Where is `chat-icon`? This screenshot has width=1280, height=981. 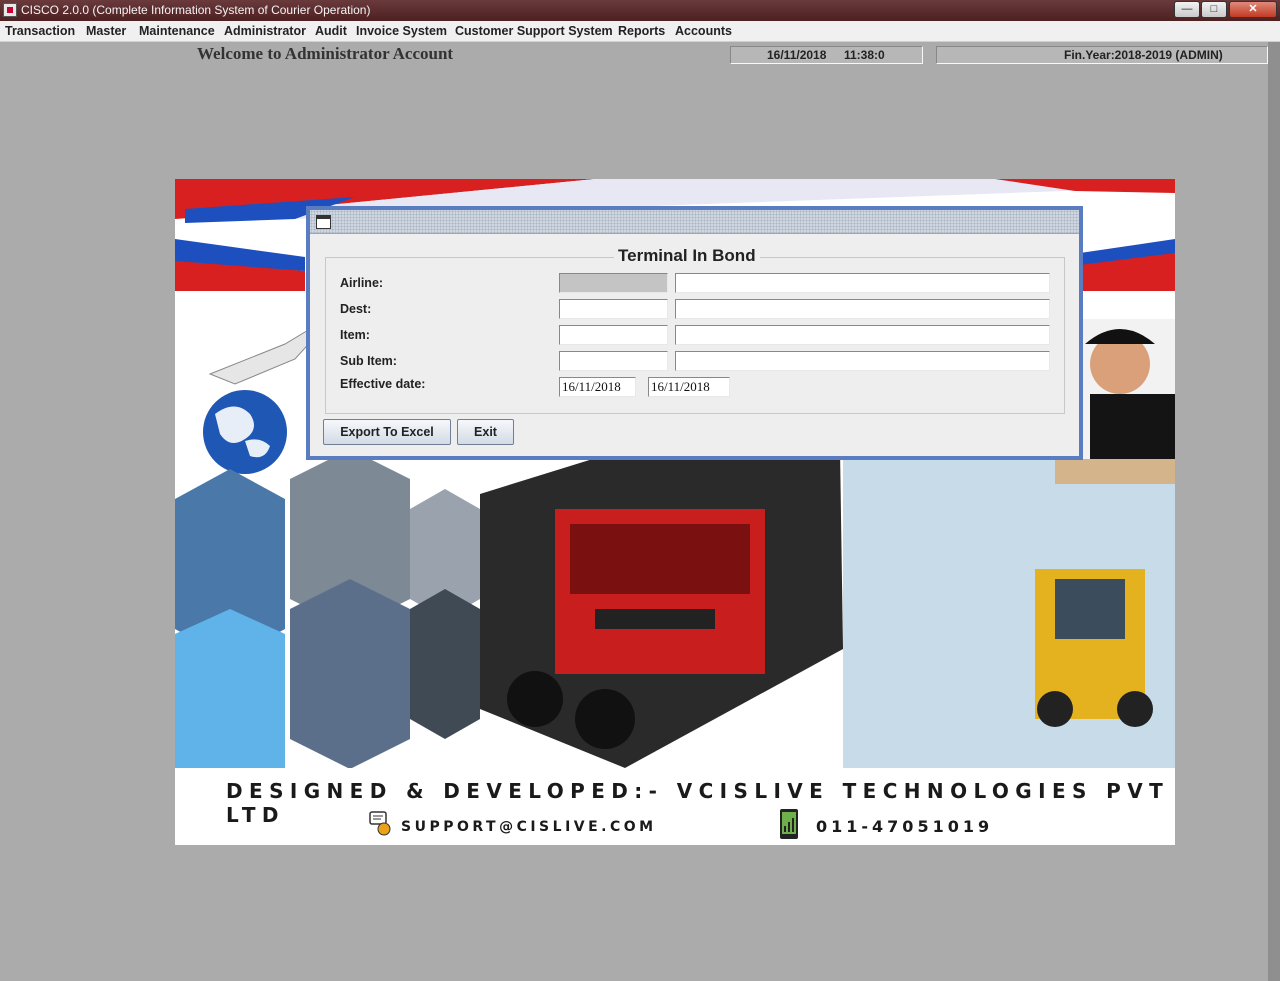 chat-icon is located at coordinates (380, 823).